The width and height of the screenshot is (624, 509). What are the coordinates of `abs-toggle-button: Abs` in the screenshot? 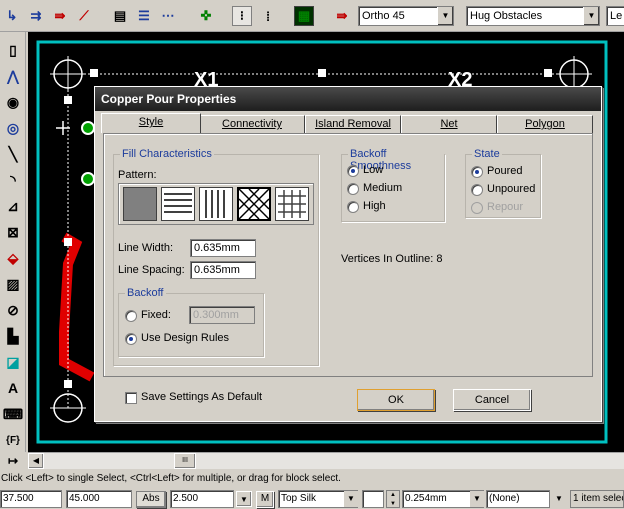 It's located at (151, 499).